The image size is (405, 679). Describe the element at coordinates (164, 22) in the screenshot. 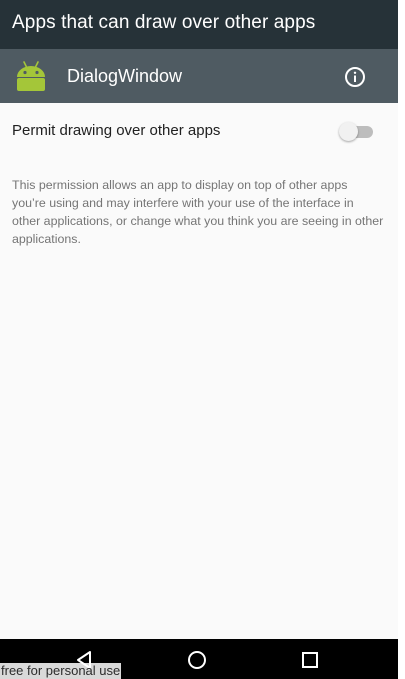

I see `page-title: Apps that can draw over other apps` at that location.